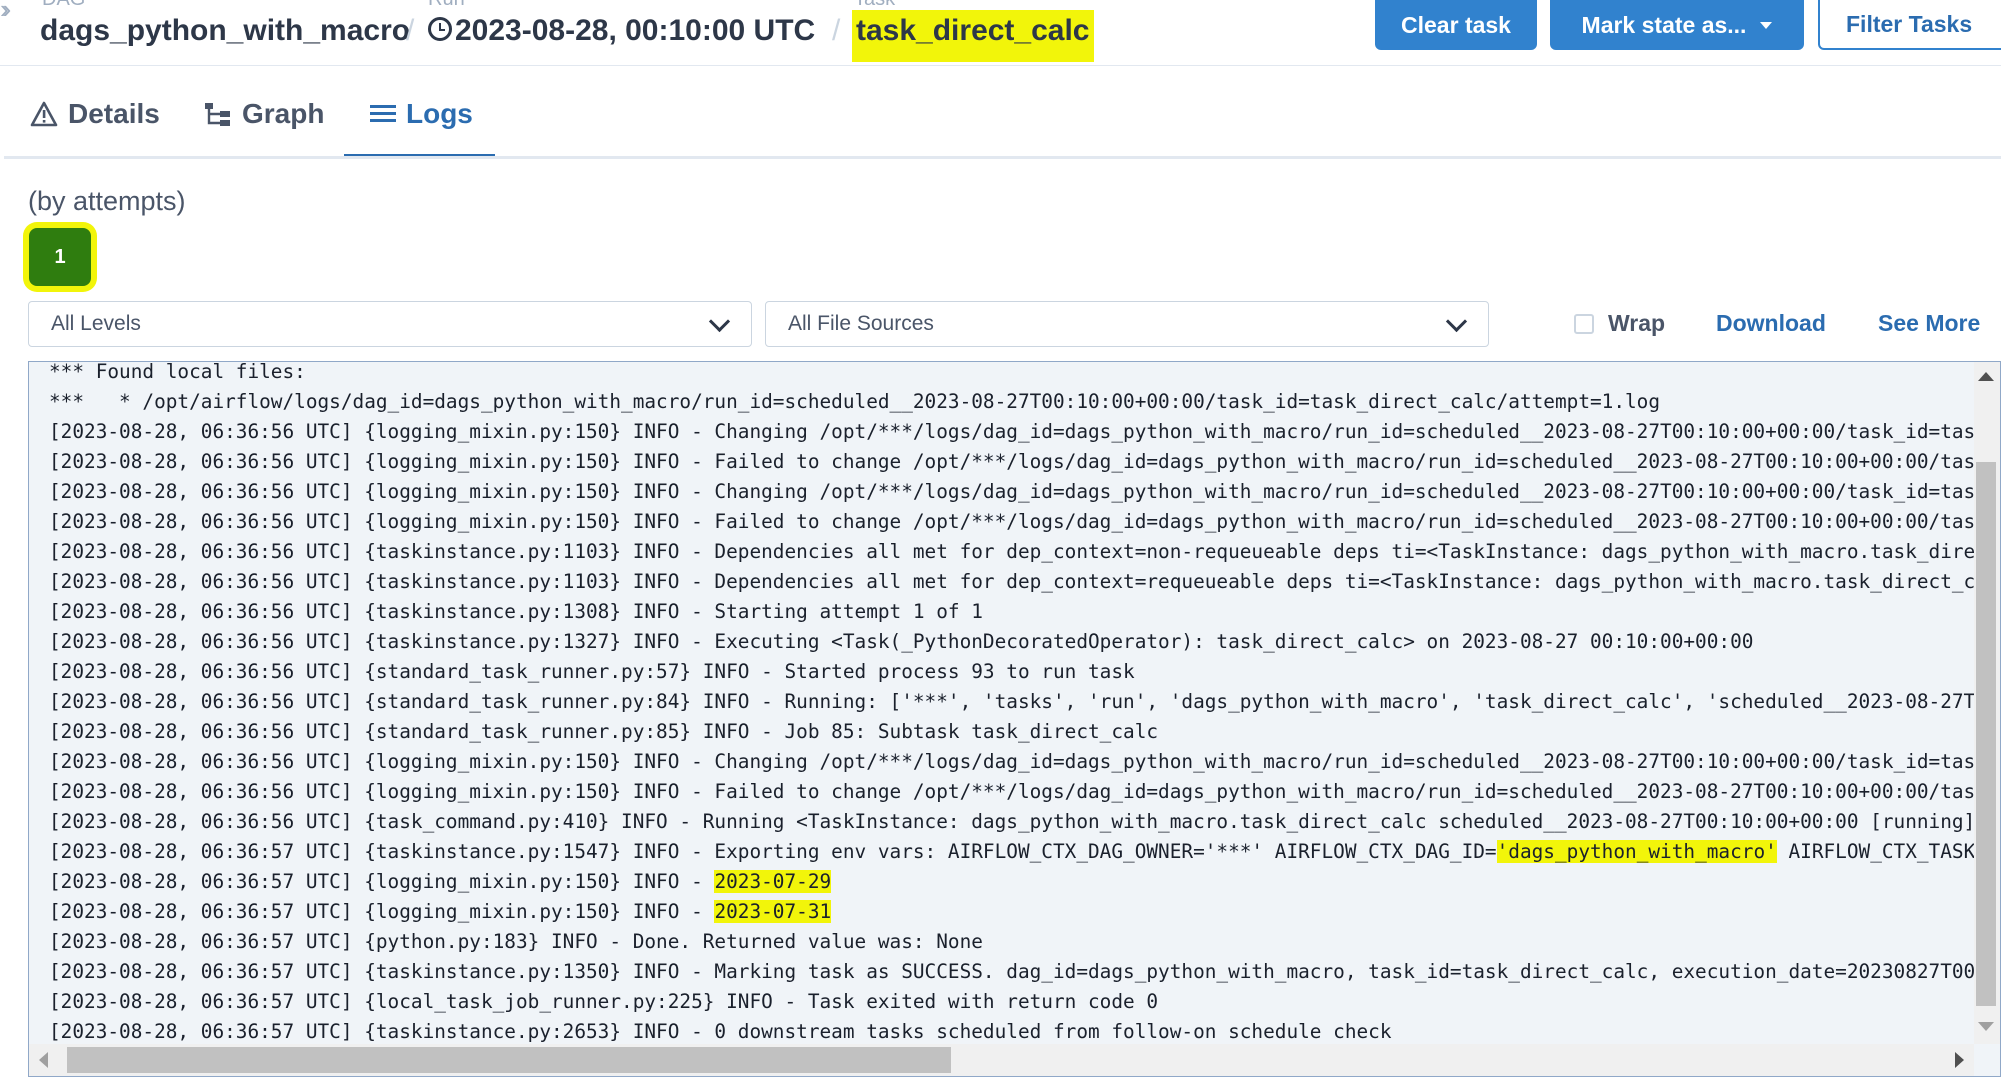 This screenshot has width=2001, height=1077. I want to click on log-level-select: All Levels, so click(390, 324).